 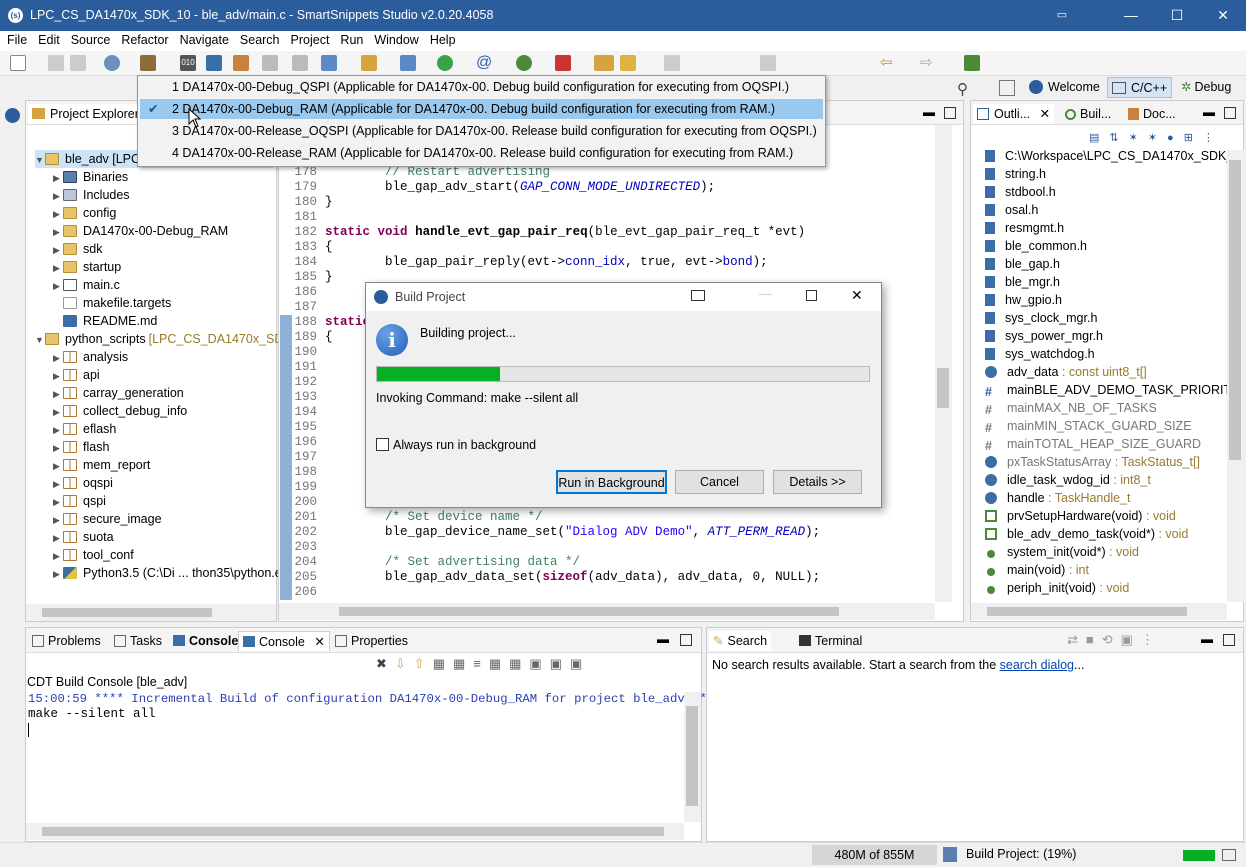 What do you see at coordinates (1086, 534) in the screenshot?
I see `outline-item: ble_adv_demo_task(void*) : void` at bounding box center [1086, 534].